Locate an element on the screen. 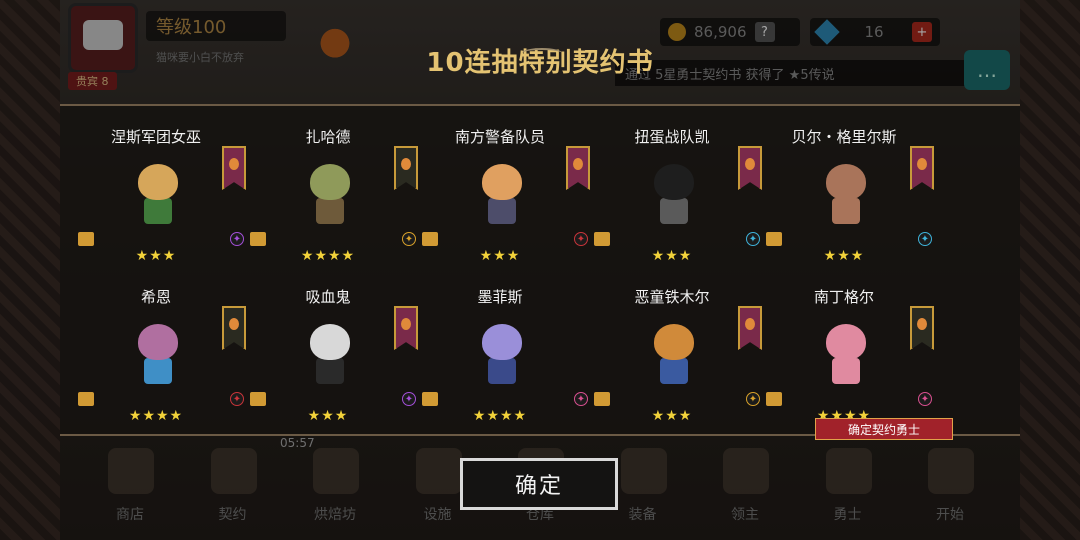  hero-name: 希恩 is located at coordinates (155, 297).